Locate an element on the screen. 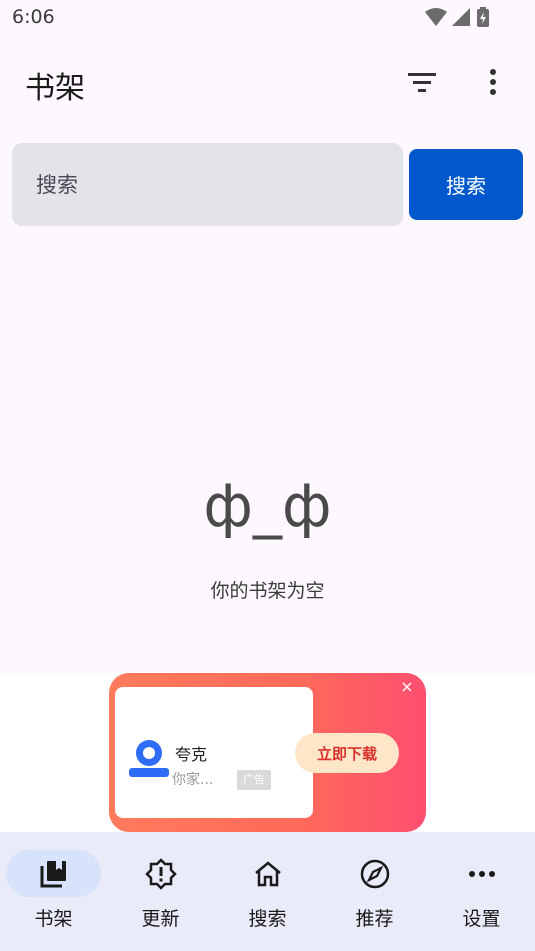  nav-label: 搜索 is located at coordinates (267, 919).